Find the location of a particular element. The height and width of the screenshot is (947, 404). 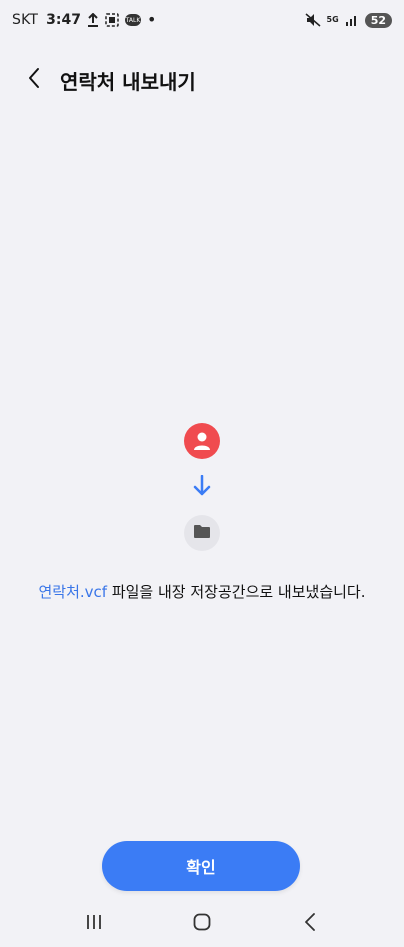

export-message-text: 파일을 내장 저장공간으로 내보냈습니다. is located at coordinates (236, 592).